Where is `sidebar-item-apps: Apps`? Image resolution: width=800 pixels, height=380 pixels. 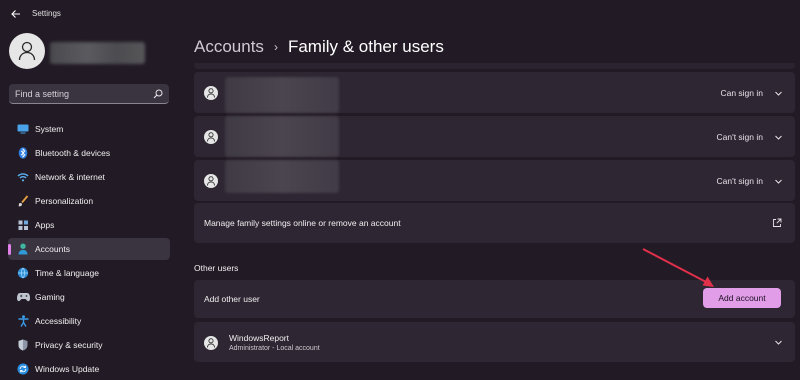 sidebar-item-apps: Apps is located at coordinates (89, 225).